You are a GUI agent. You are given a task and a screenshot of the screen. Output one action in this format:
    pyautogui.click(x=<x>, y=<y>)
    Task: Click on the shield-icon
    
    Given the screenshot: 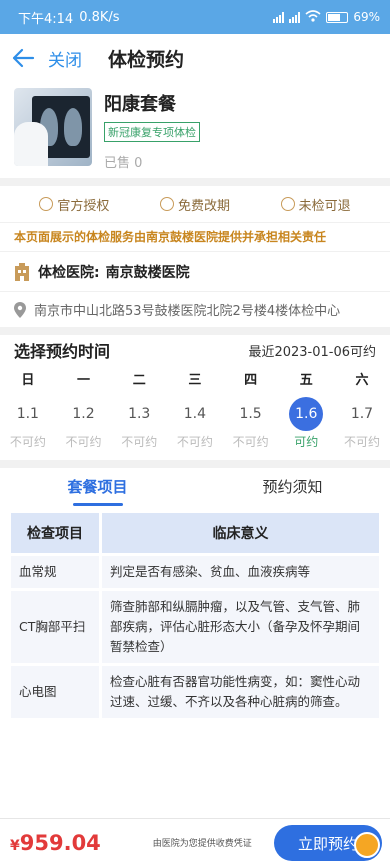 What is the action you would take?
    pyautogui.click(x=46, y=204)
    